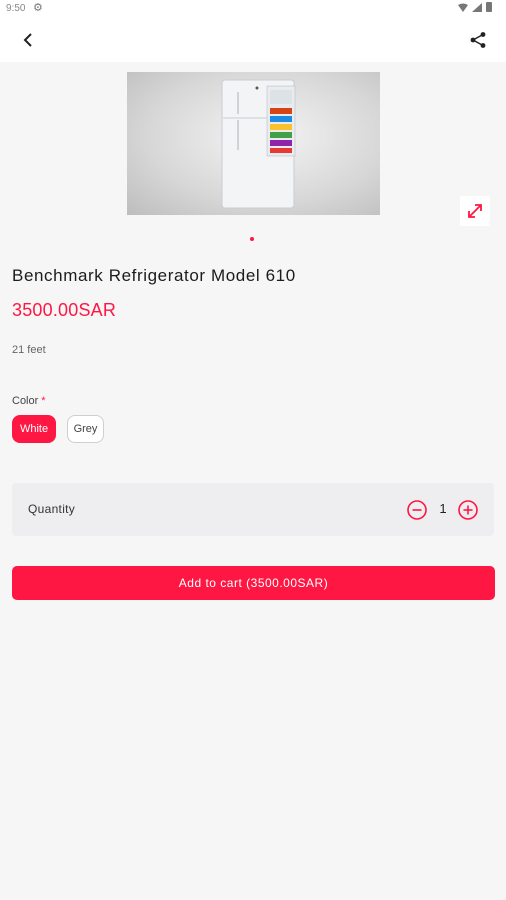 The width and height of the screenshot is (506, 900). Describe the element at coordinates (64, 310) in the screenshot. I see `product-price: 3500.00SAR` at that location.